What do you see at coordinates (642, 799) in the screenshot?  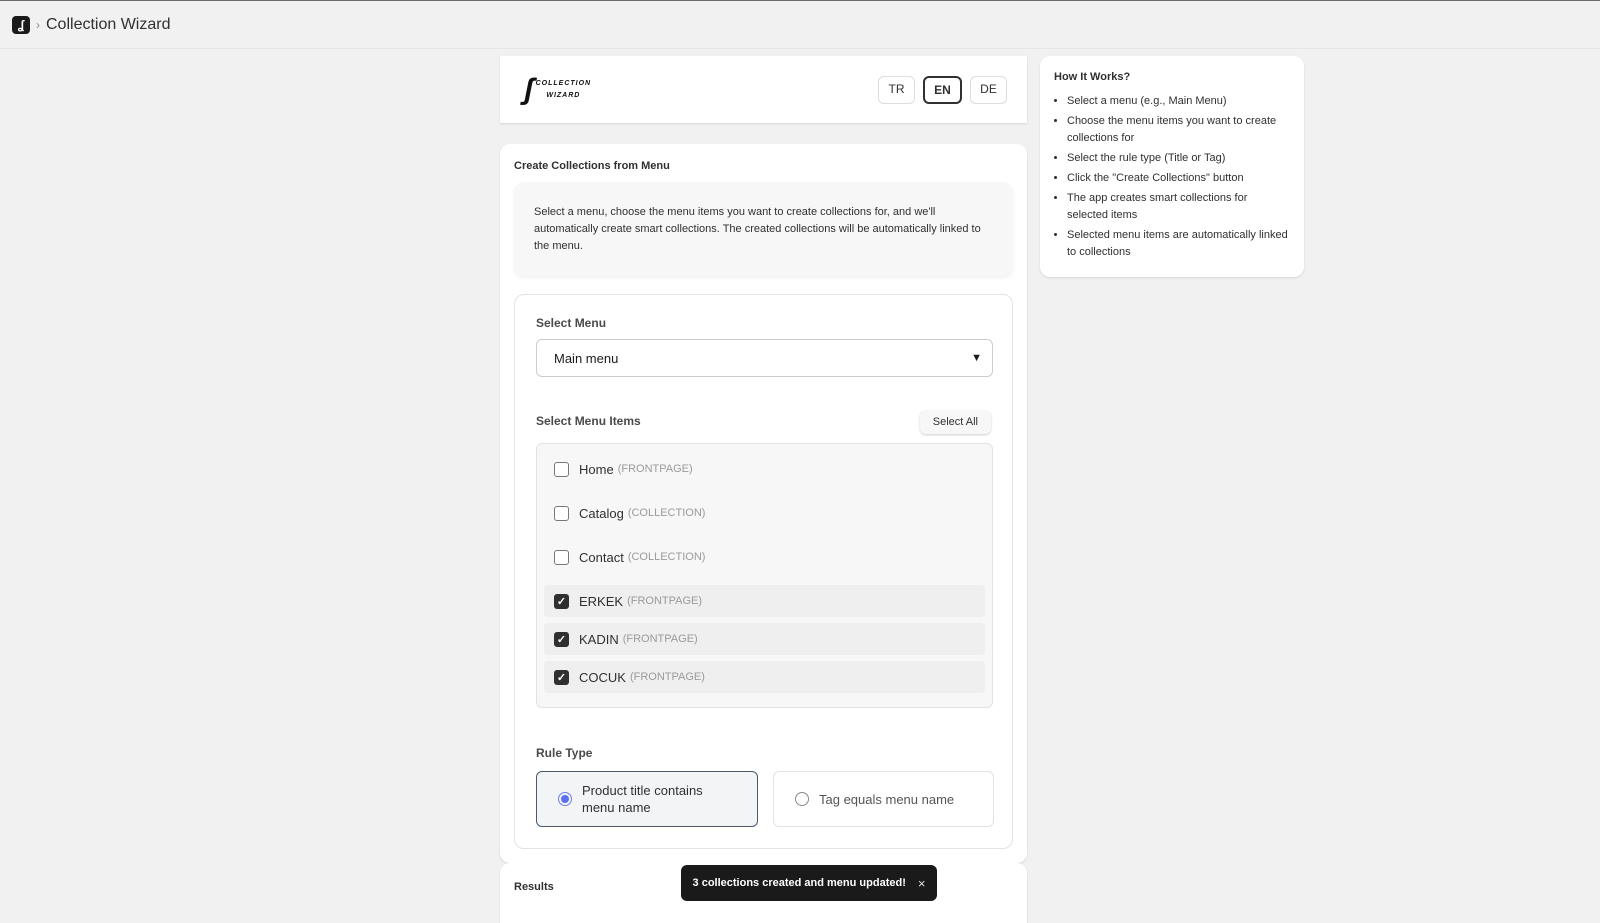 I see `rule-option-label: Product title contains menu name` at bounding box center [642, 799].